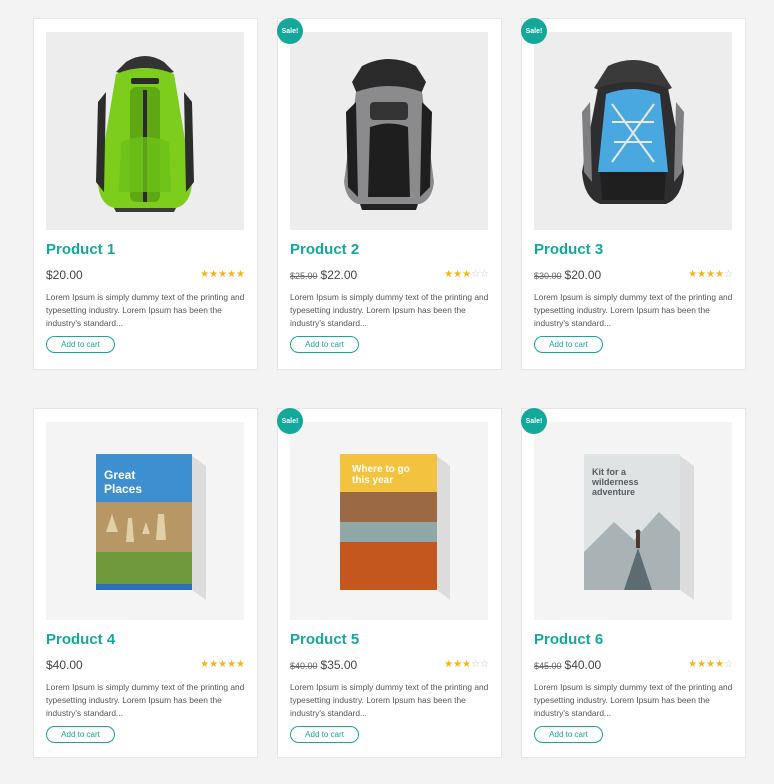 The width and height of the screenshot is (774, 784). What do you see at coordinates (145, 275) in the screenshot?
I see `price-row: $20.00 ★★★★★` at bounding box center [145, 275].